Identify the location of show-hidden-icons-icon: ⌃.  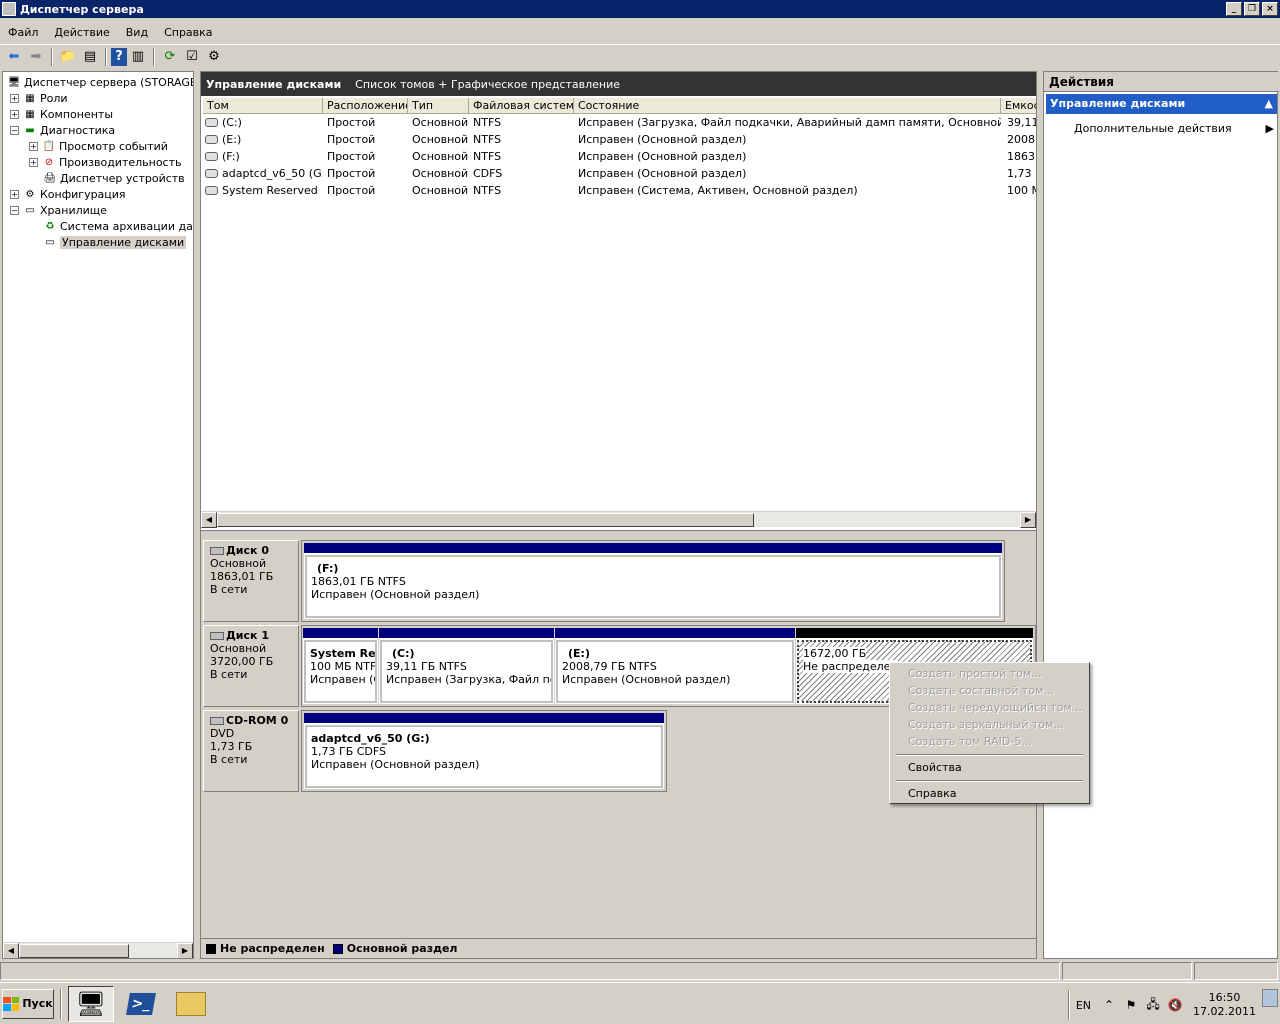
(1109, 1005).